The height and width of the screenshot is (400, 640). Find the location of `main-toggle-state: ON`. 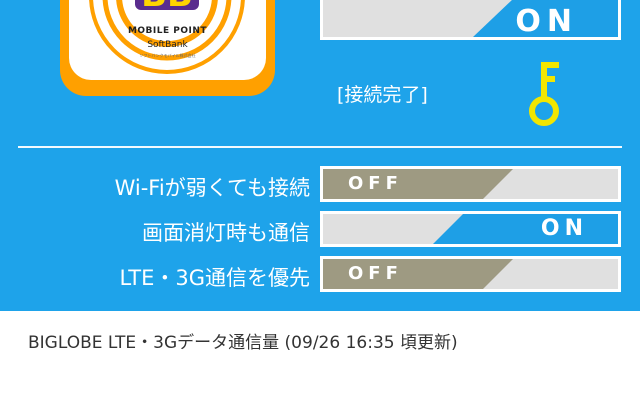

main-toggle-state: ON is located at coordinates (546, 21).